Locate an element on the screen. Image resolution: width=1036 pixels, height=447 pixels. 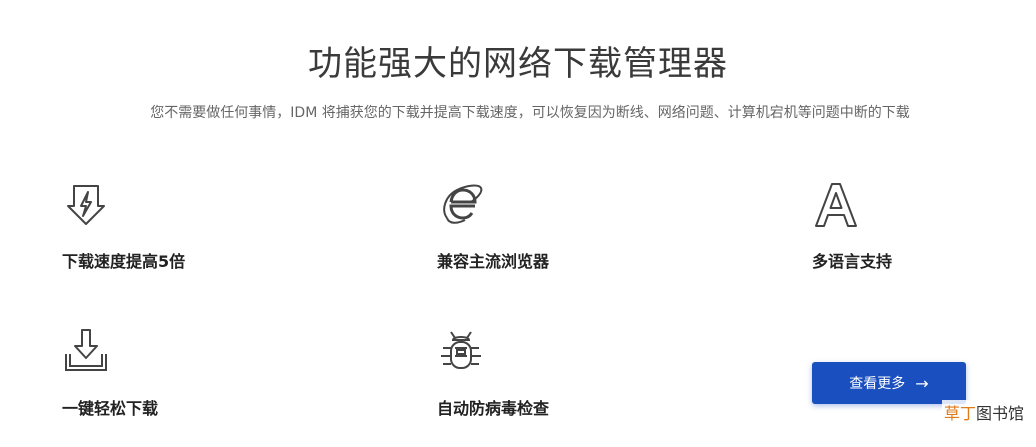
feature-label: 下载速度提高5倍 is located at coordinates (124, 261).